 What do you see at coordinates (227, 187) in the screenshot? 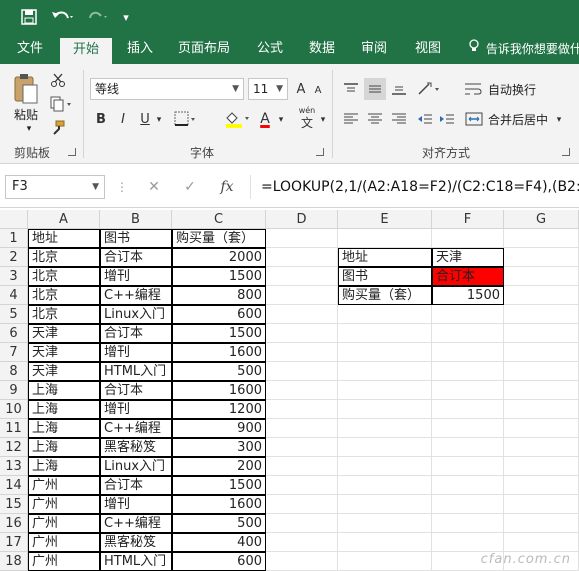
I see `insert-function-icon: fx` at bounding box center [227, 187].